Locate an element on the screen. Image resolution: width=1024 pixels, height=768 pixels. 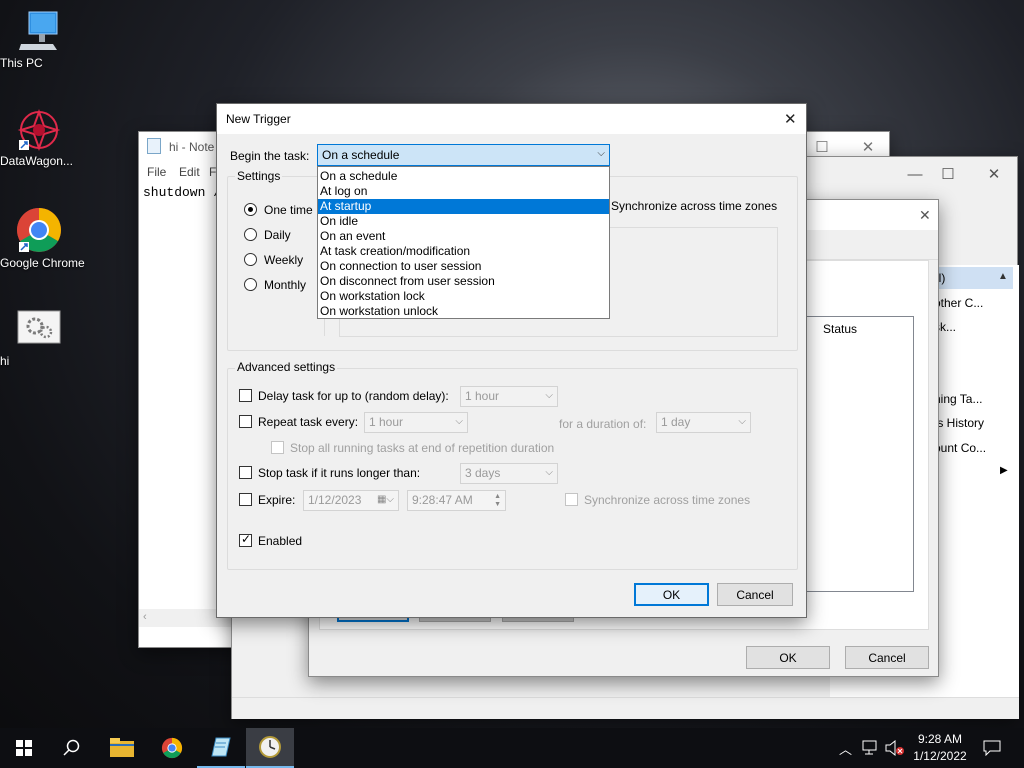
taskbar-file-explorer is located at coordinates (122, 748).